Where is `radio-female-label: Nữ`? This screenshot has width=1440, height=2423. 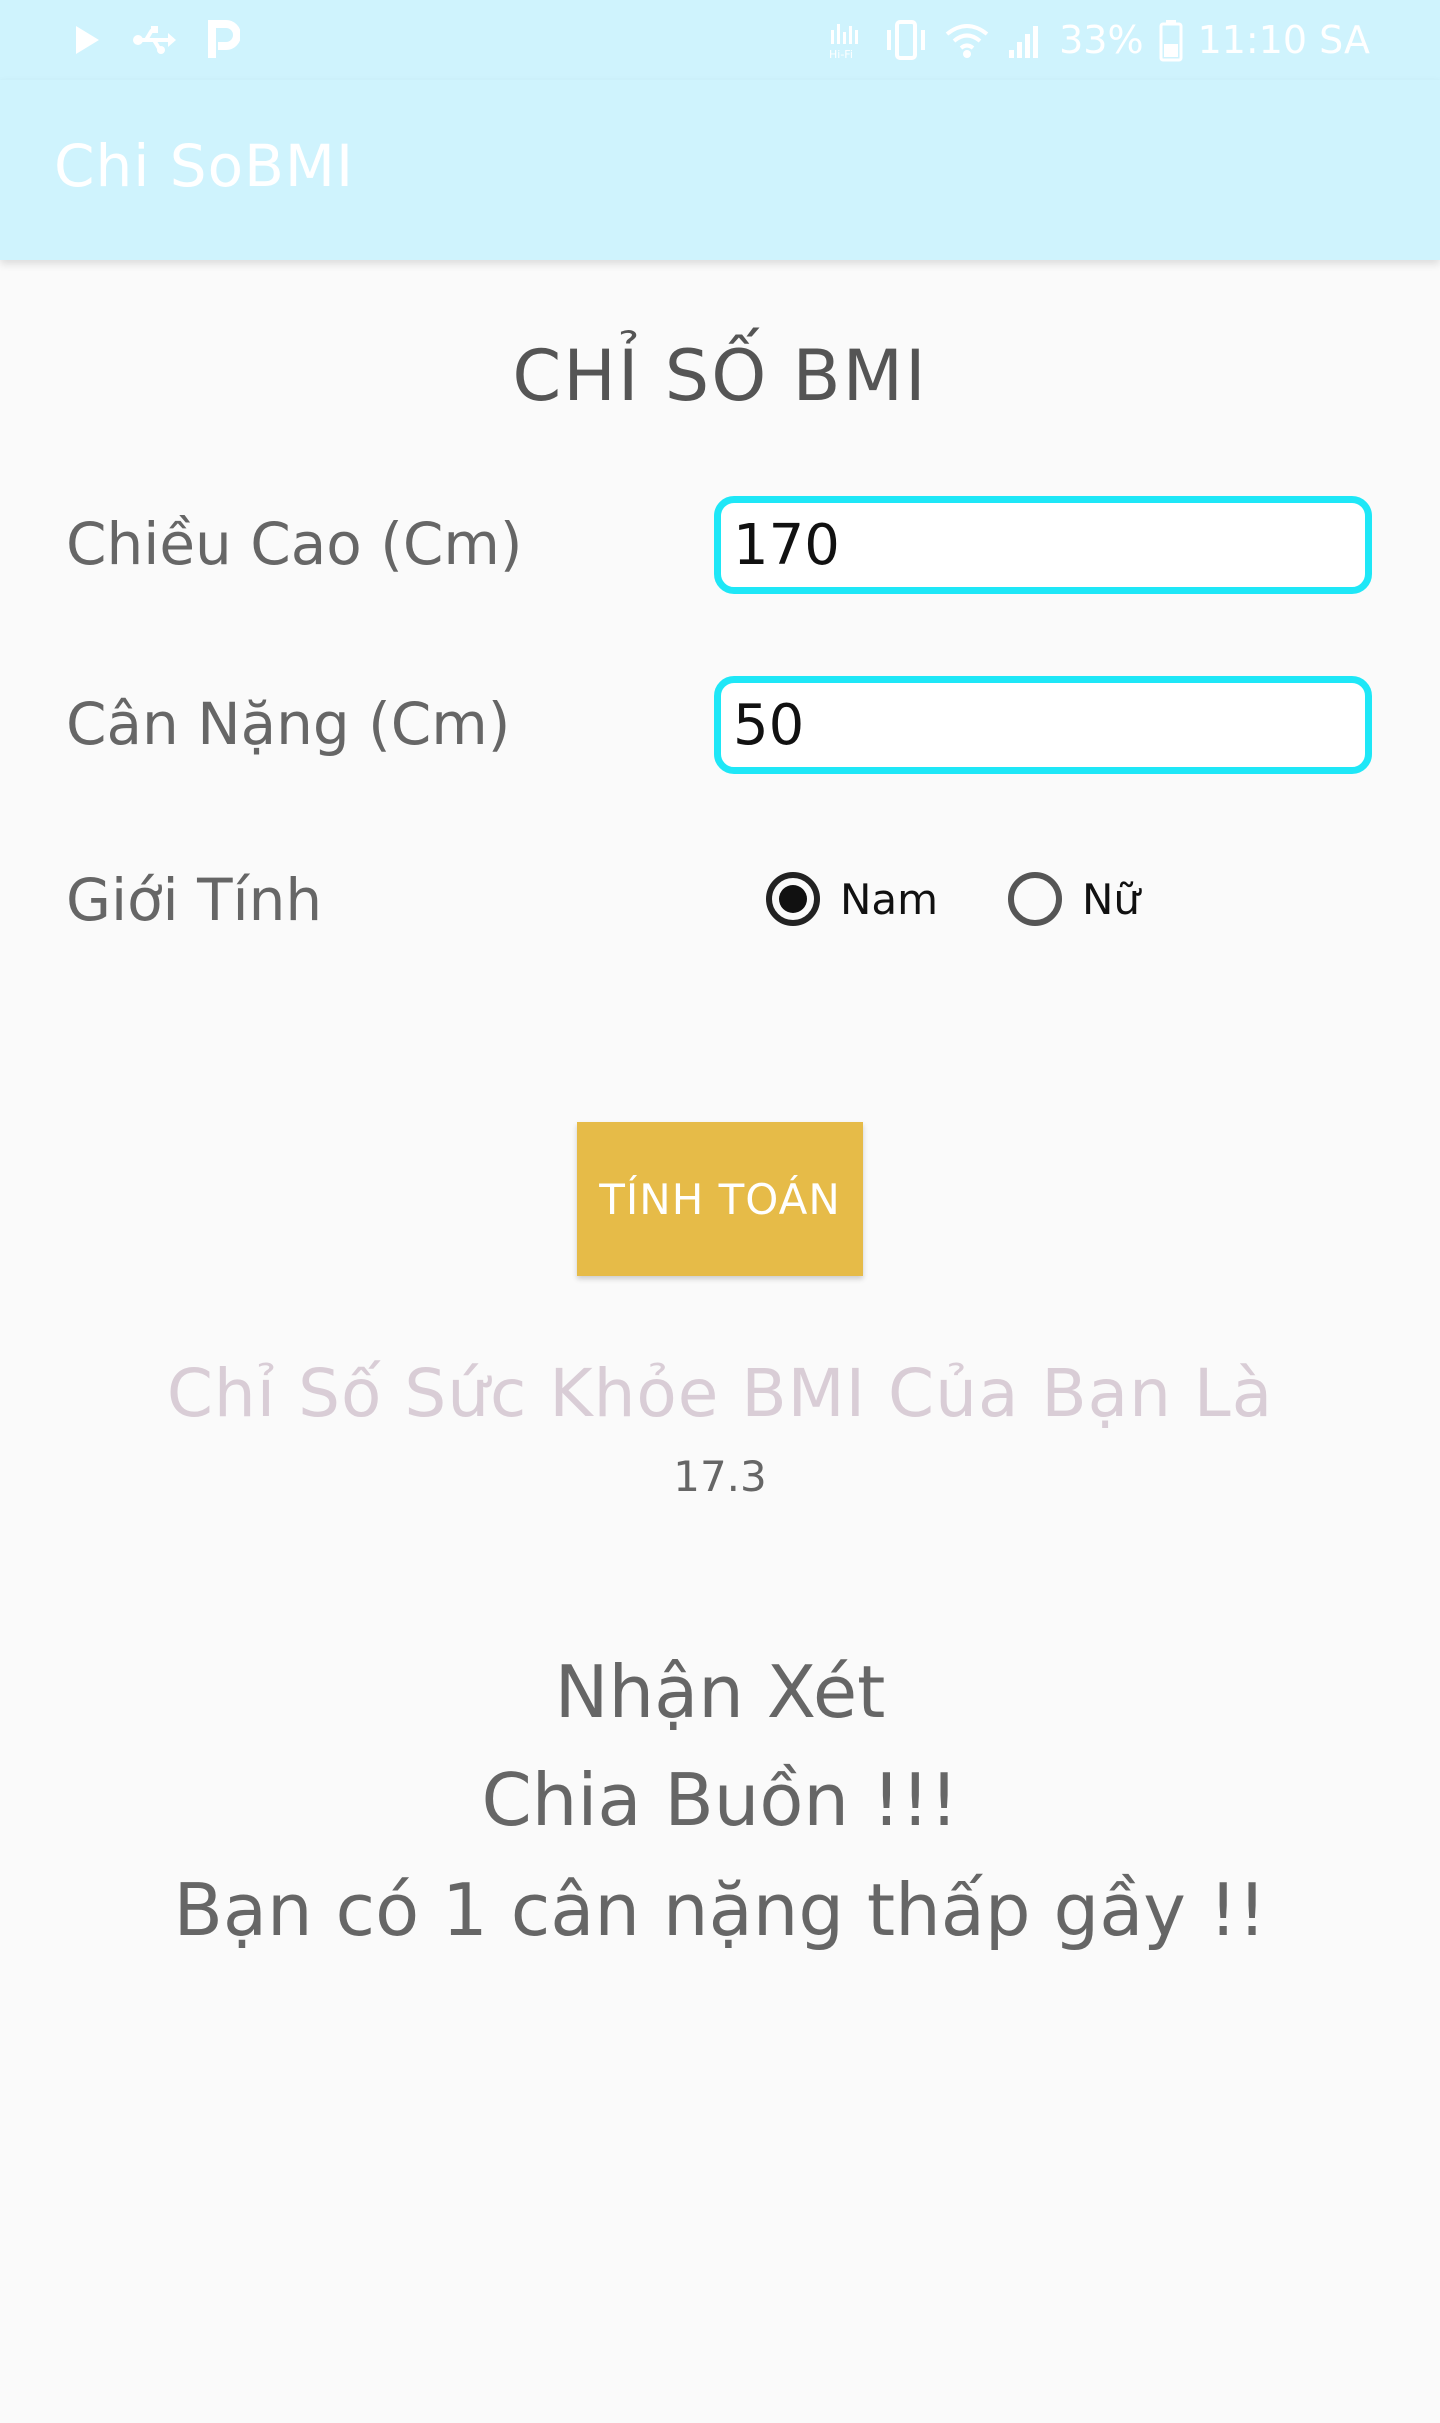 radio-female-label: Nữ is located at coordinates (1111, 899).